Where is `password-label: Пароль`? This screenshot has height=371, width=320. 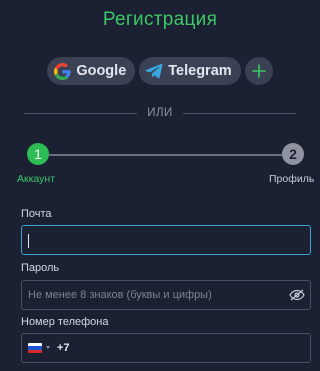 password-label: Пароль is located at coordinates (40, 268).